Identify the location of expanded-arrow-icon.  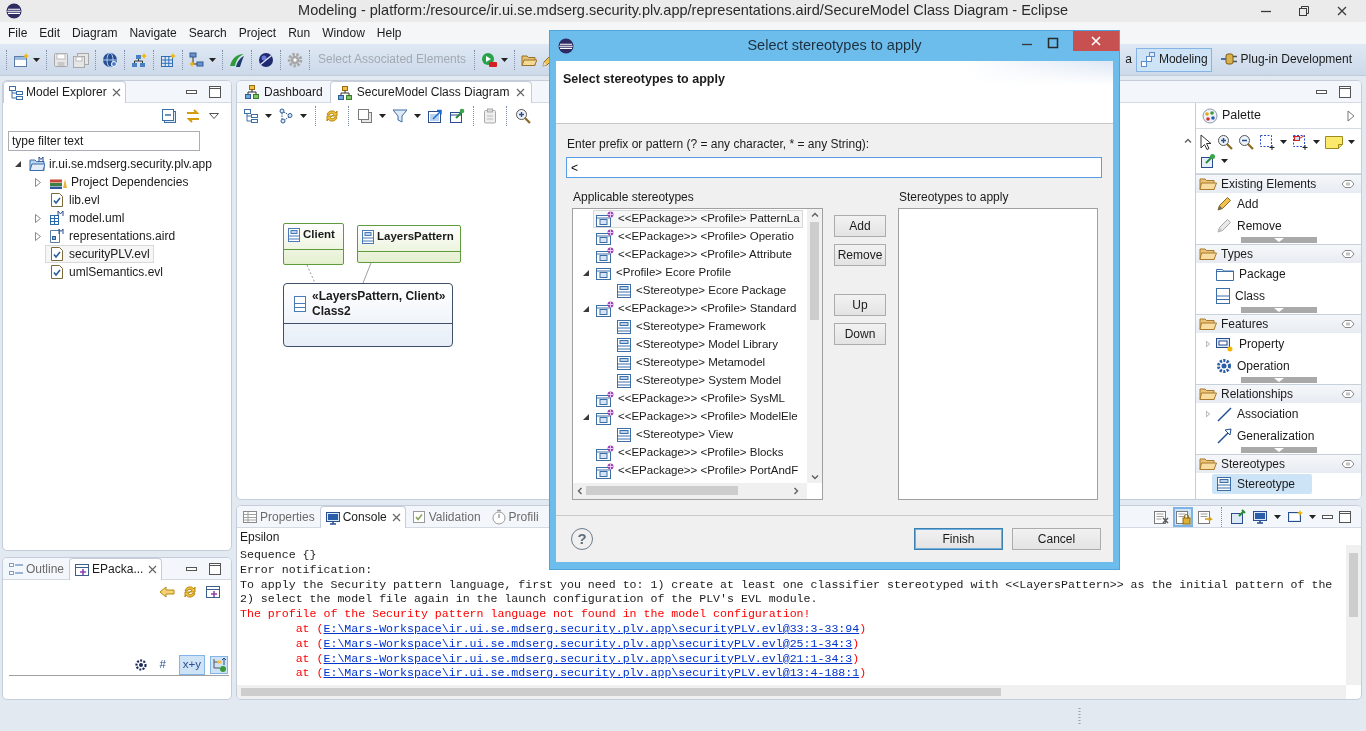
(586, 308).